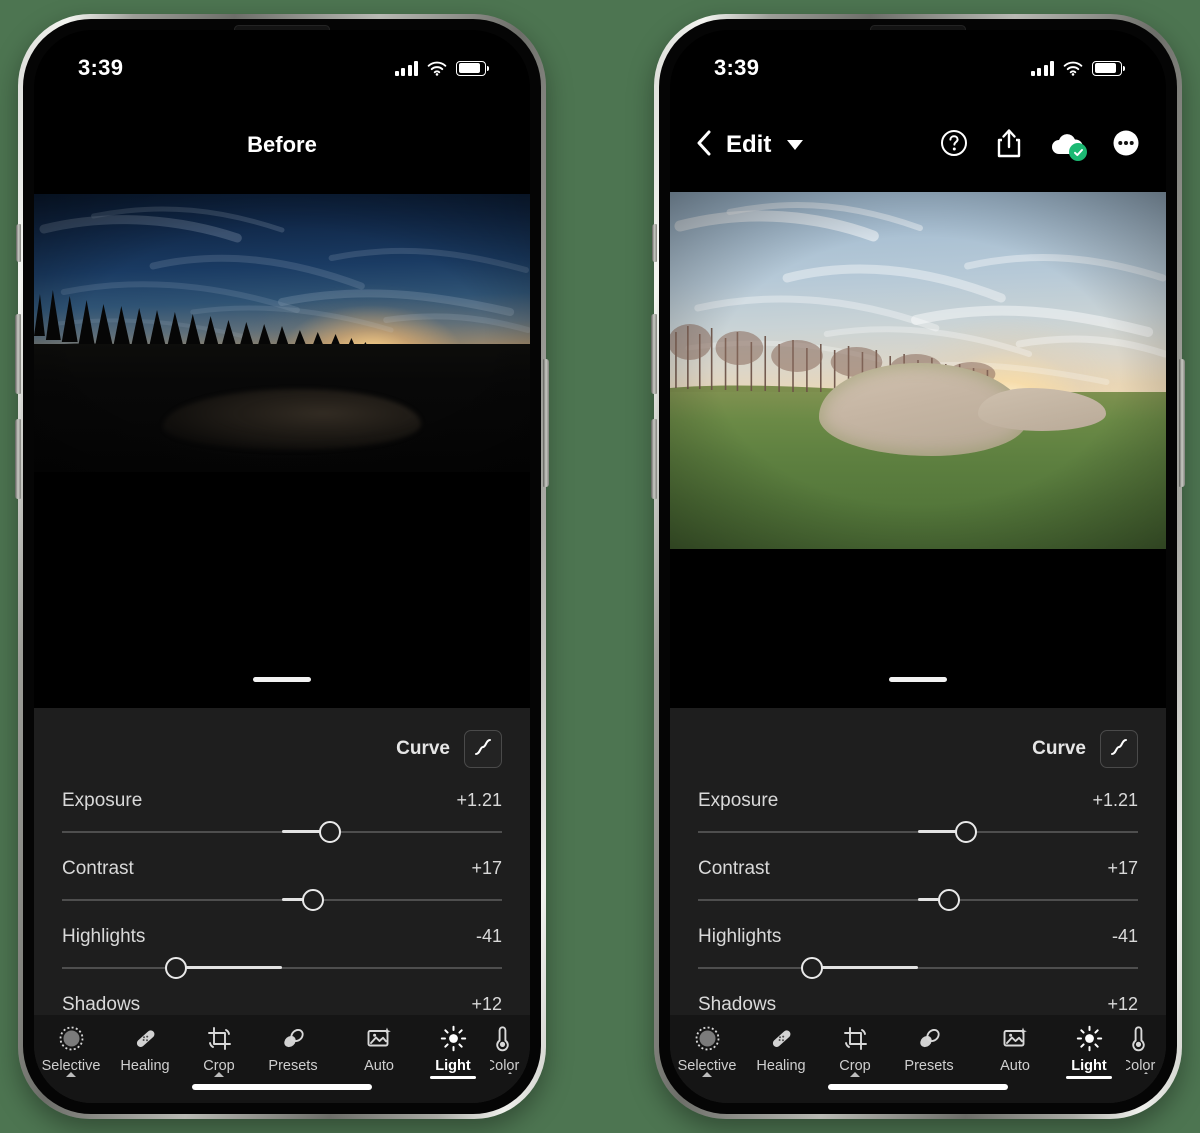 This screenshot has width=1200, height=1133. Describe the element at coordinates (918, 937) in the screenshot. I see `slider-header: Highlights -41` at that location.